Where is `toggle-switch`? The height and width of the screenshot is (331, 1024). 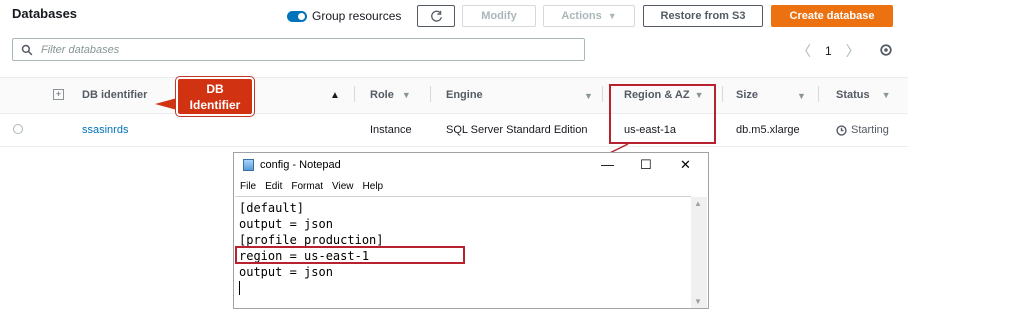 toggle-switch is located at coordinates (297, 16).